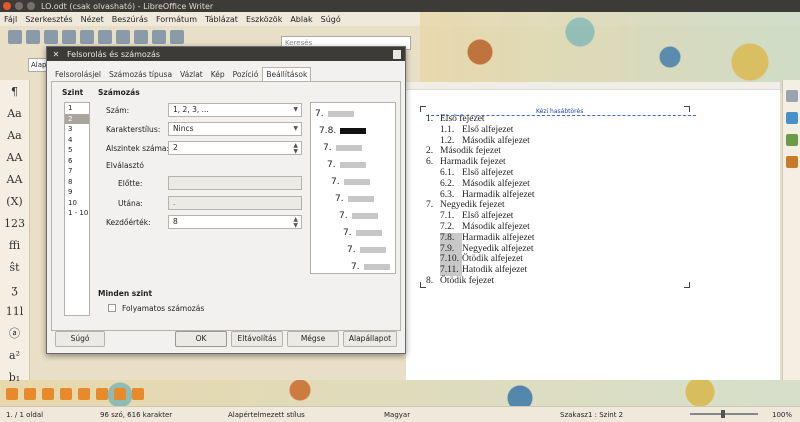 This screenshot has height=422, width=800. I want to click on continuous-numbering-checkbox, so click(112, 308).